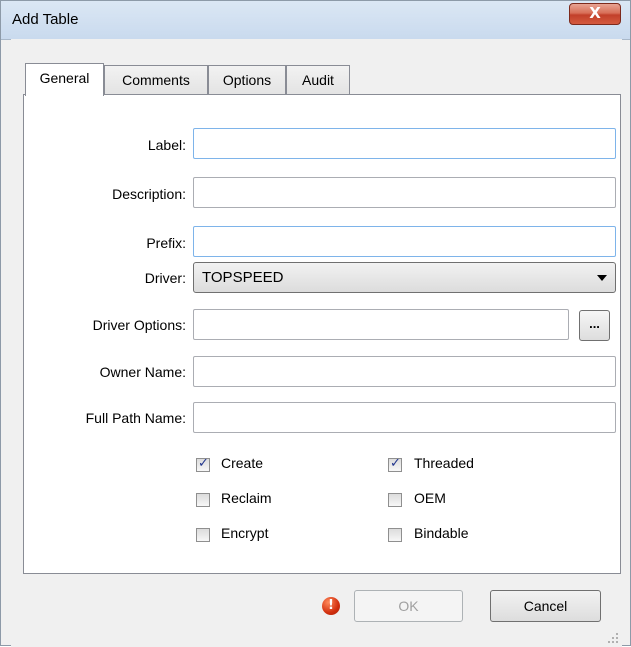  I want to click on reclaim-checkbox: ✓, so click(203, 500).